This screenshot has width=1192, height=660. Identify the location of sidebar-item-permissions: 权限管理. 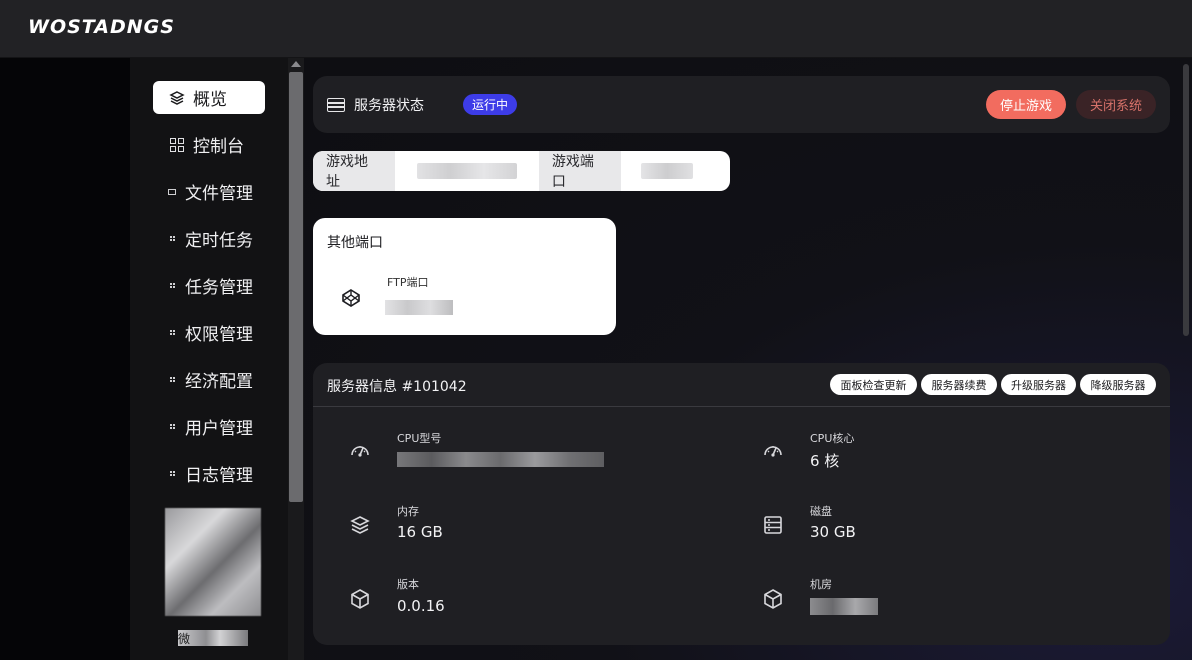
(209, 332).